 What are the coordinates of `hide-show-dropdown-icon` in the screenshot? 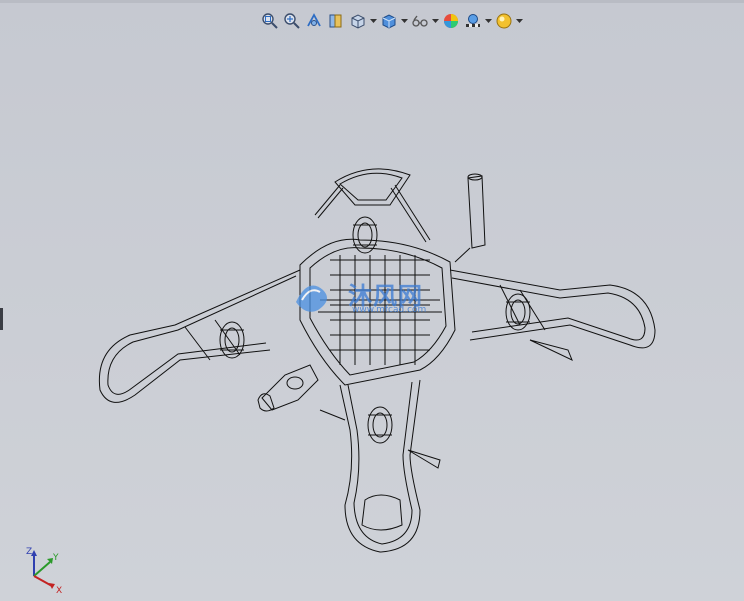 It's located at (435, 21).